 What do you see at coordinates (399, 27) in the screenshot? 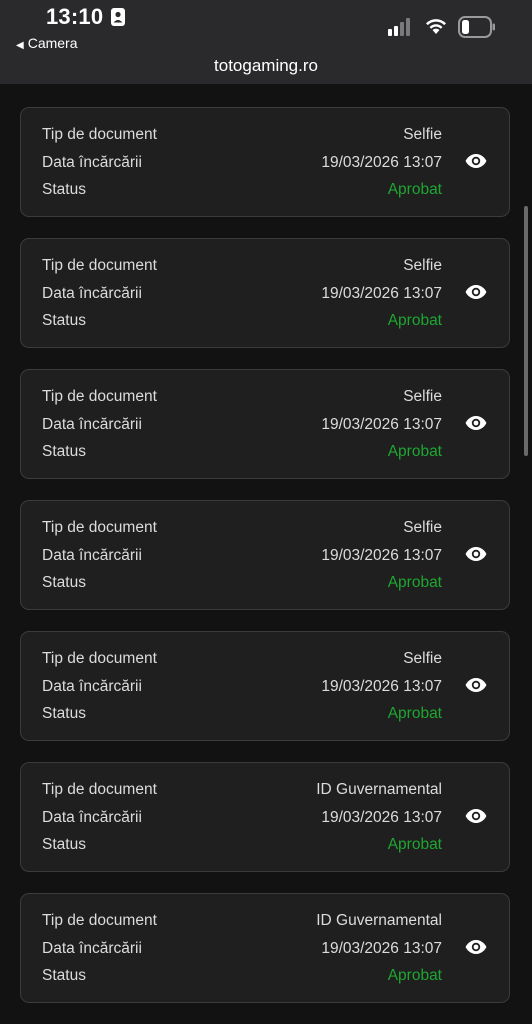
I see `signal-icon` at bounding box center [399, 27].